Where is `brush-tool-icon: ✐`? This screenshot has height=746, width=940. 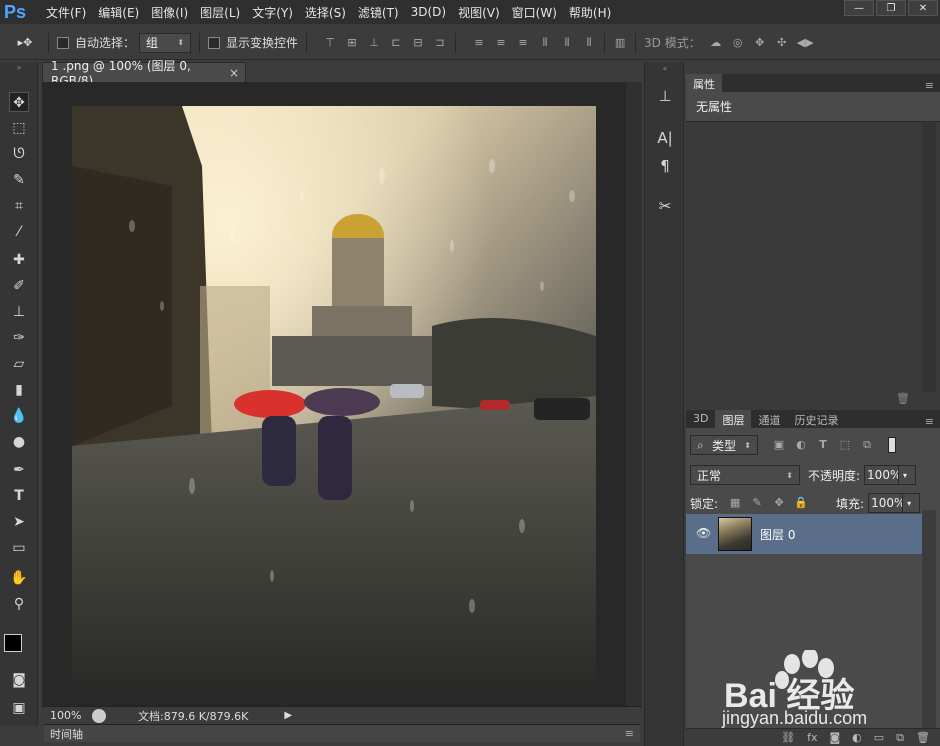 brush-tool-icon: ✐ is located at coordinates (19, 286).